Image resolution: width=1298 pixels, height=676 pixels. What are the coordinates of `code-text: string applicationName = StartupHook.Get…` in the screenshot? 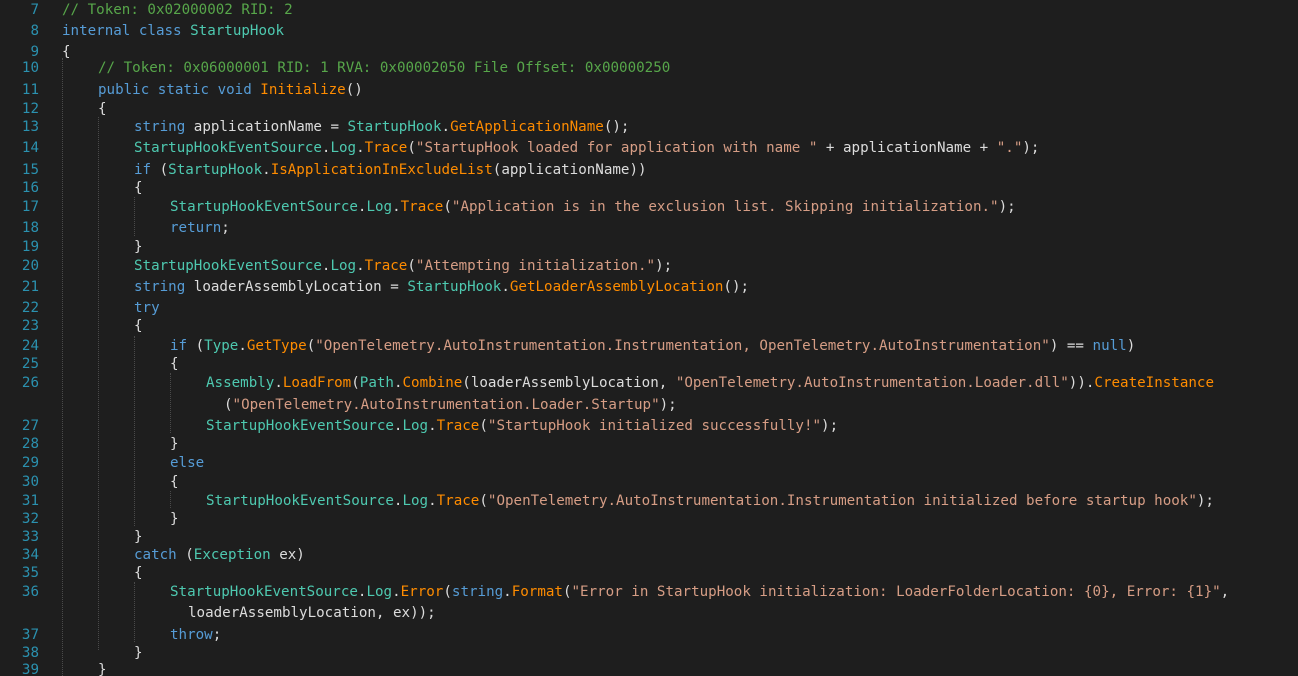 It's located at (381, 127).